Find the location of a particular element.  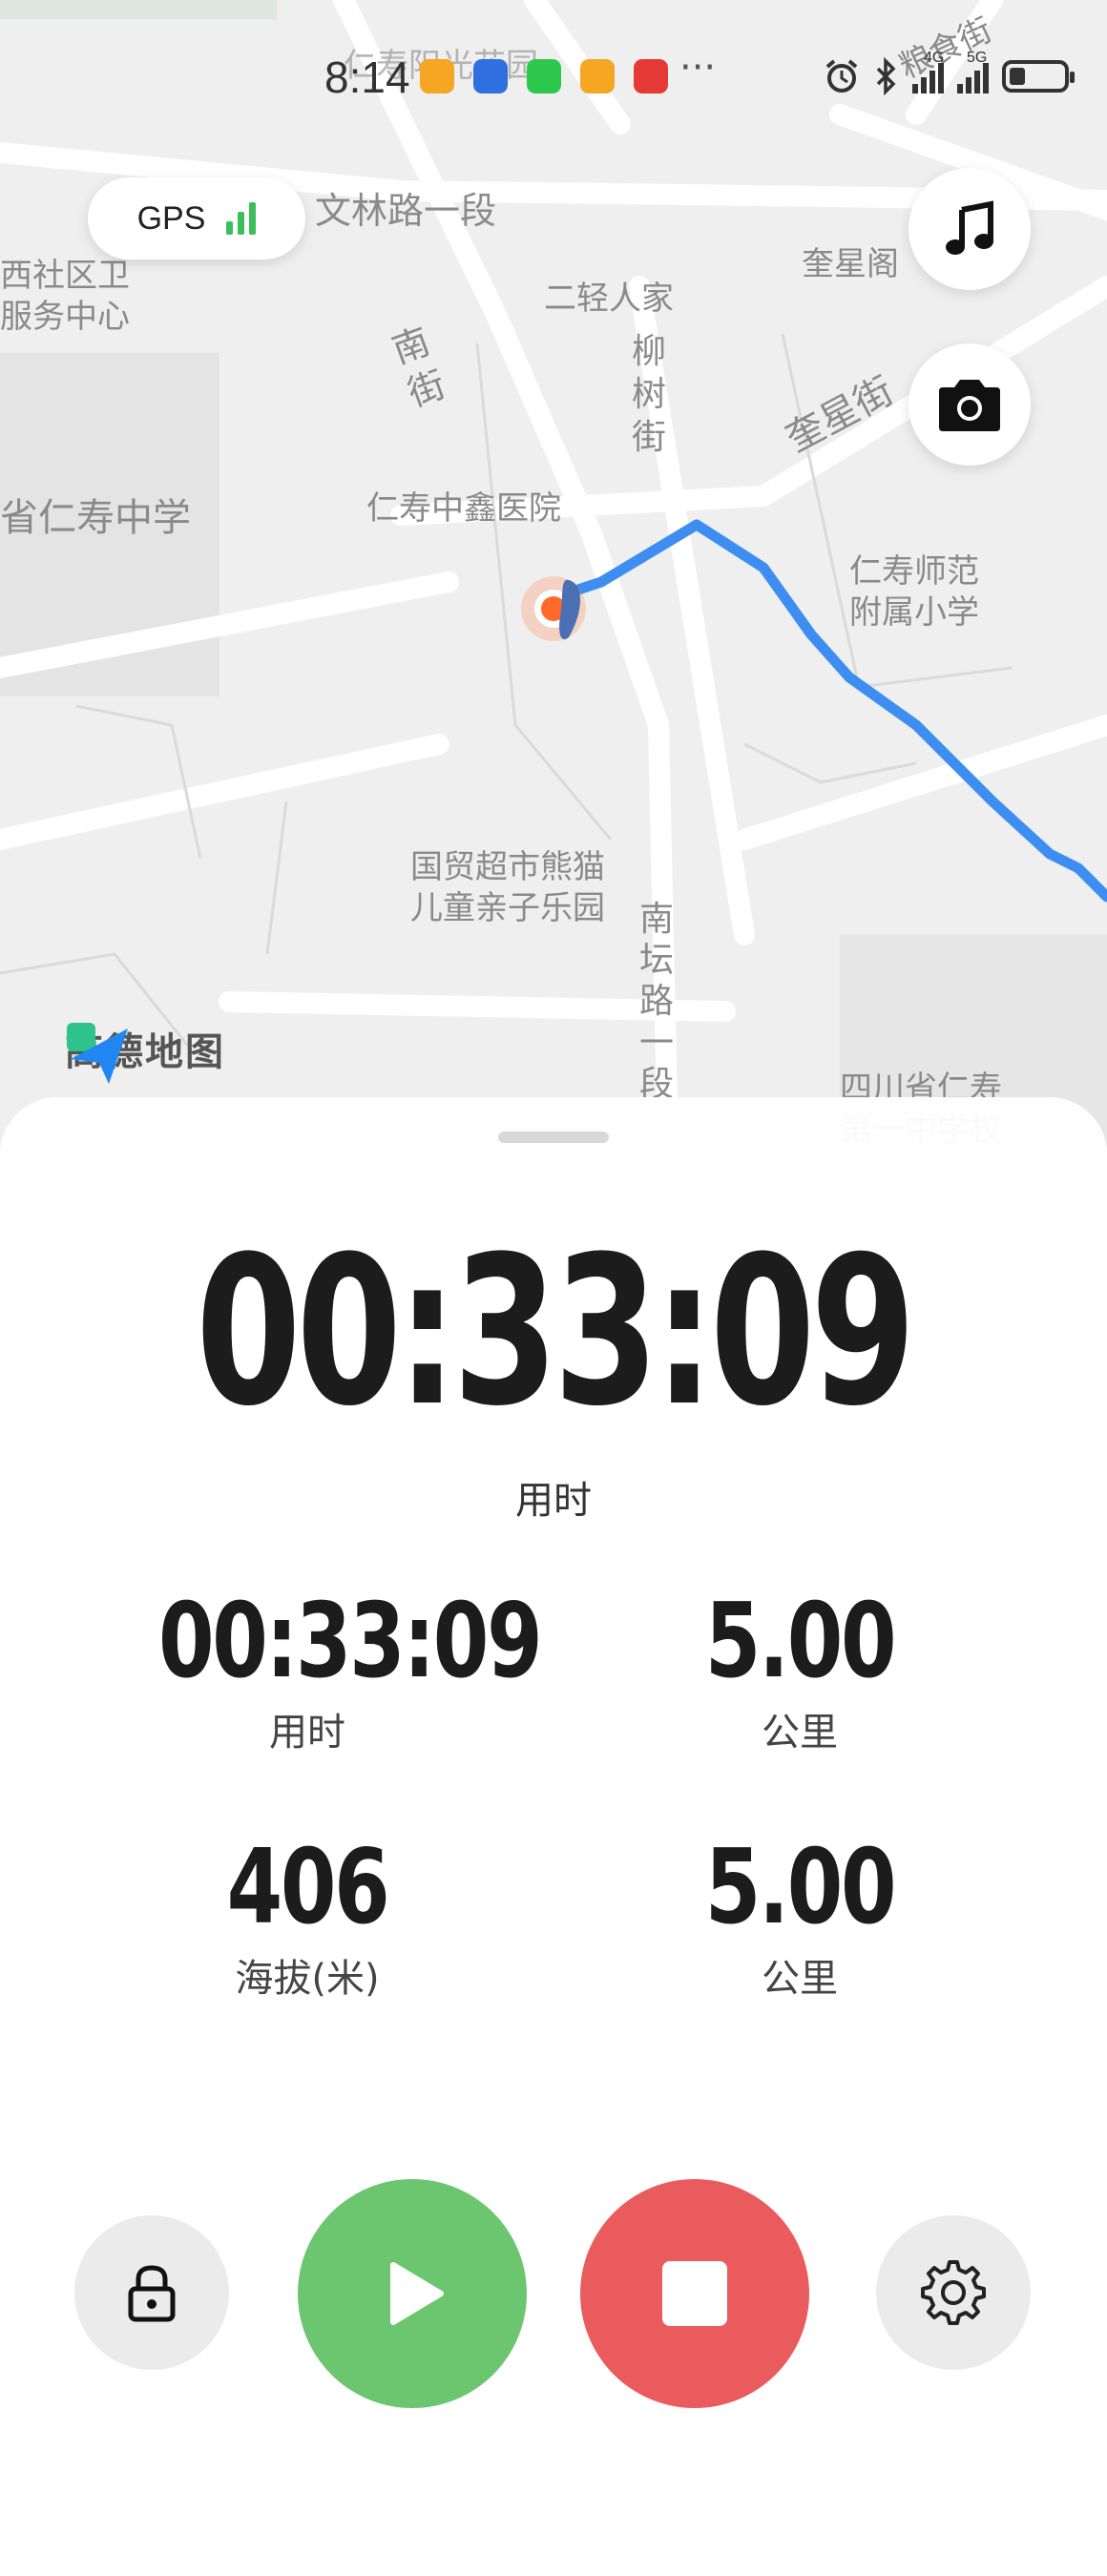

camera-button is located at coordinates (970, 404).